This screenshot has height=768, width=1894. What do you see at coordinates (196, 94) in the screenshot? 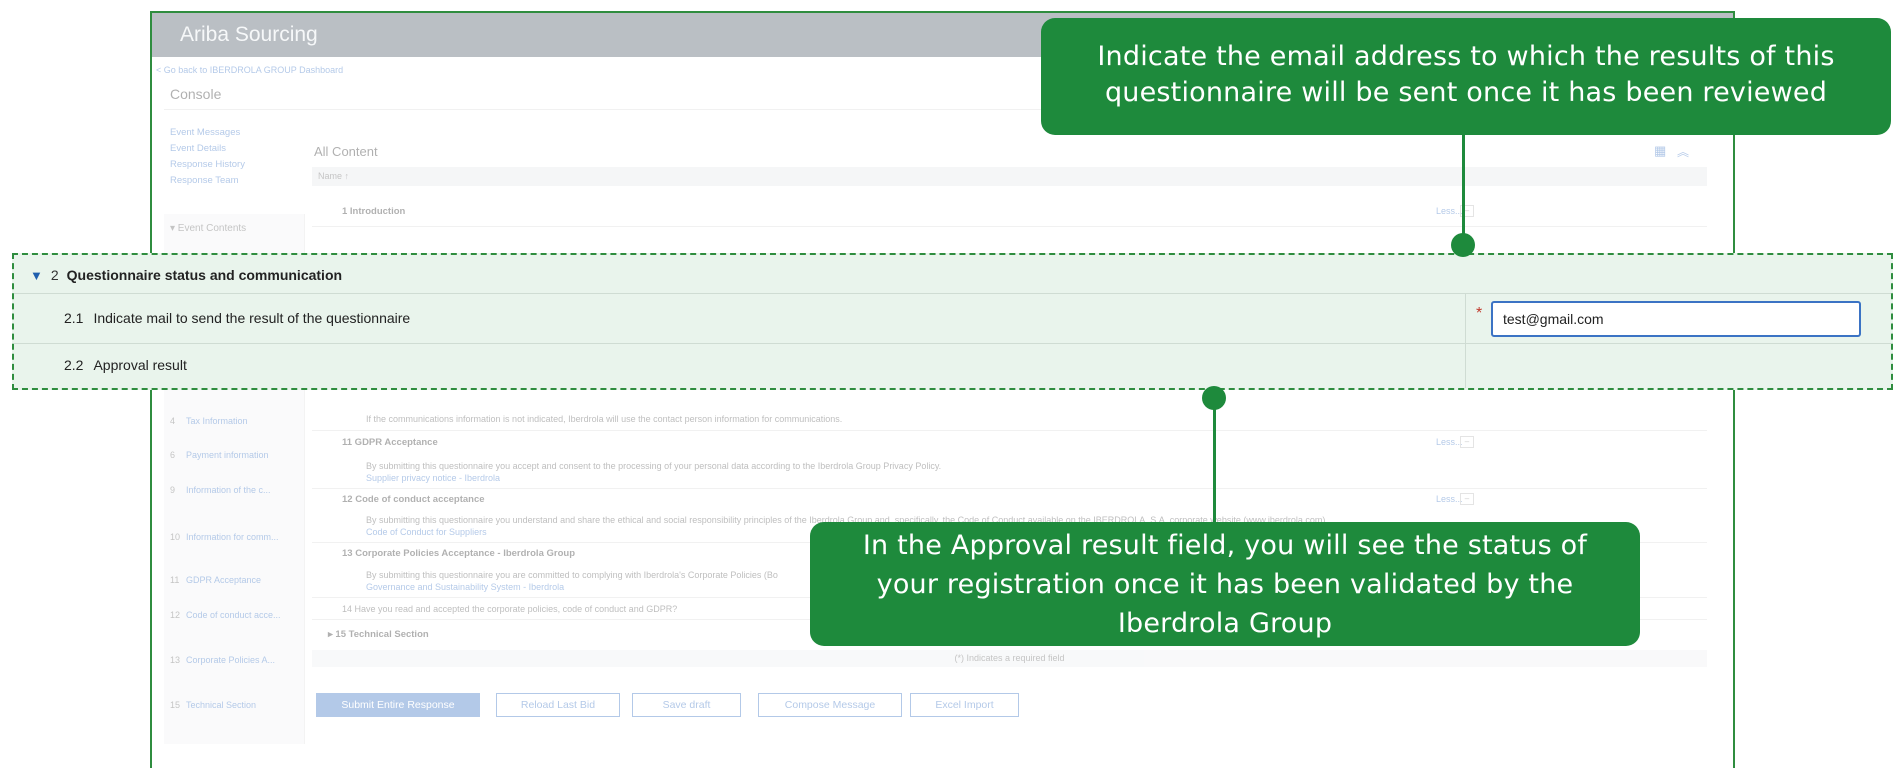
I see `console-title: Console` at bounding box center [196, 94].